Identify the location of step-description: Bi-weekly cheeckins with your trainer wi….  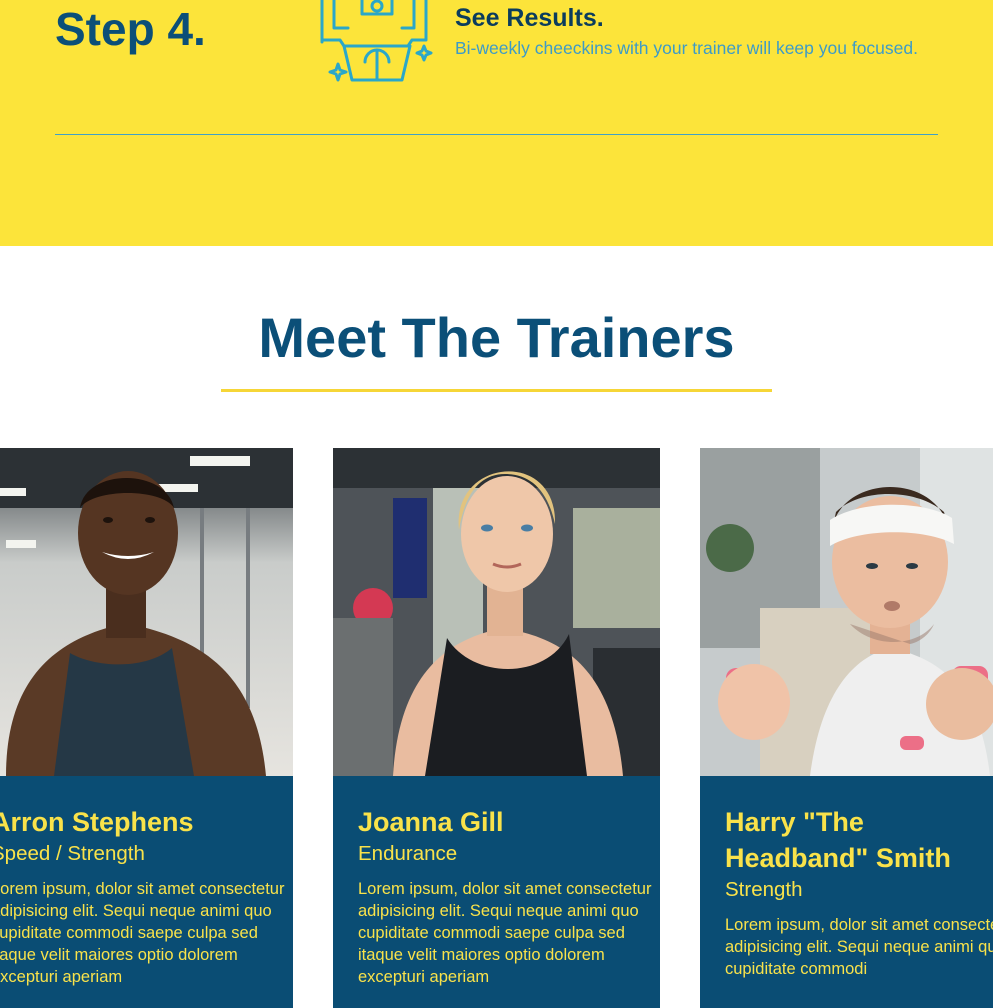
(686, 48).